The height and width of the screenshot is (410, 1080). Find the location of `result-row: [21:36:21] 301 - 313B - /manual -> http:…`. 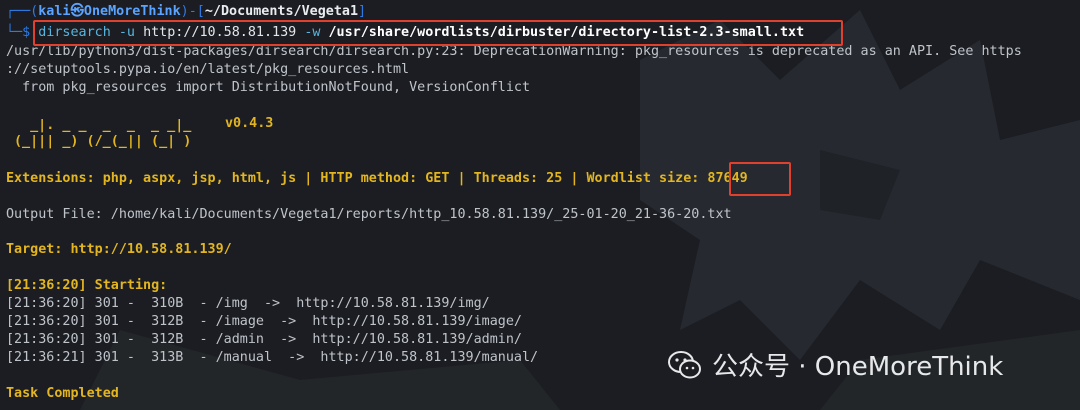

result-row: [21:36:21] 301 - 313B - /manual -> http:… is located at coordinates (272, 357).